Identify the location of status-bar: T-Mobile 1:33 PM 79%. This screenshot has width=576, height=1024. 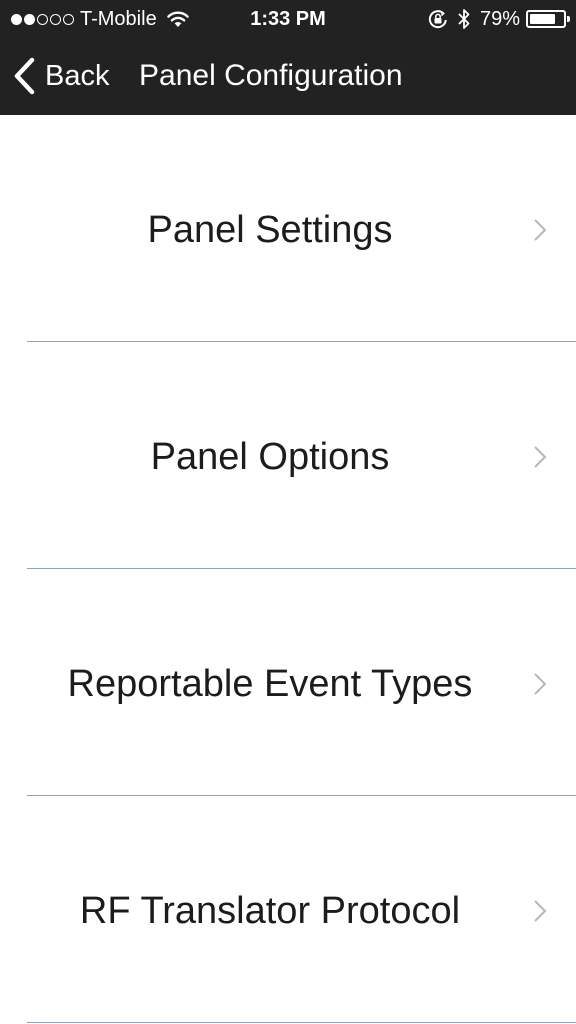
(288, 19).